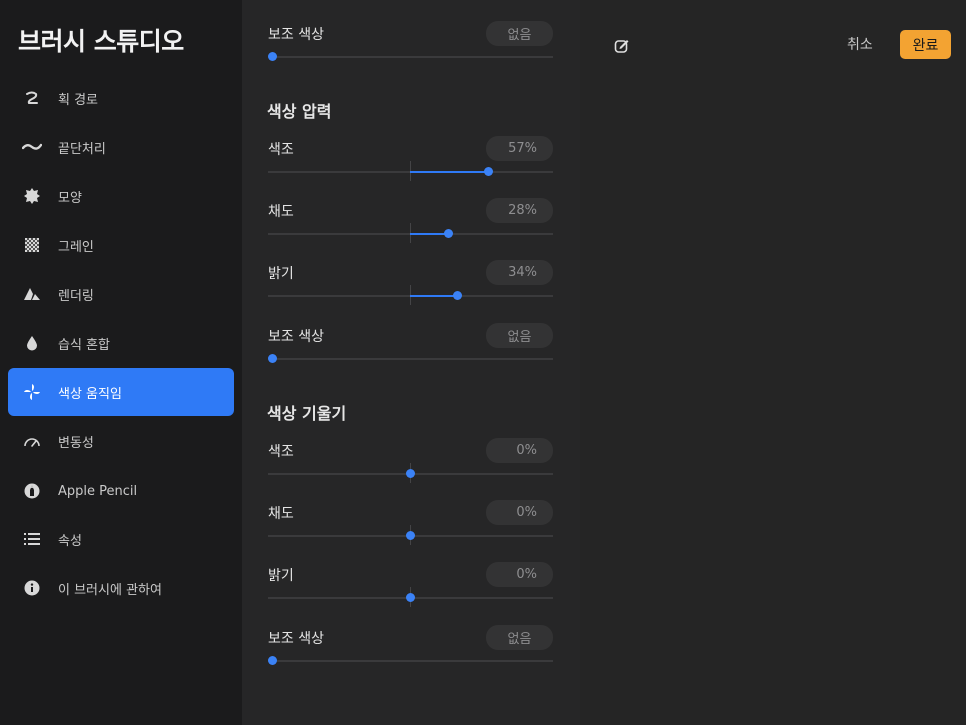 Image resolution: width=966 pixels, height=725 pixels. What do you see at coordinates (32, 539) in the screenshot?
I see `properties-icon` at bounding box center [32, 539].